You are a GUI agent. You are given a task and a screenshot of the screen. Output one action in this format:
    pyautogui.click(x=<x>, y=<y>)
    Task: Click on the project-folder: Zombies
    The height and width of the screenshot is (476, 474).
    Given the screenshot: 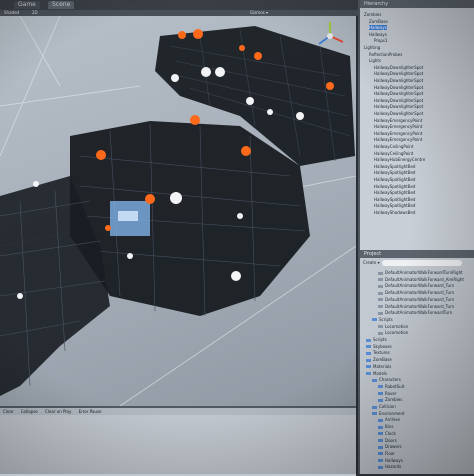 What is the action you would take?
    pyautogui.click(x=390, y=399)
    